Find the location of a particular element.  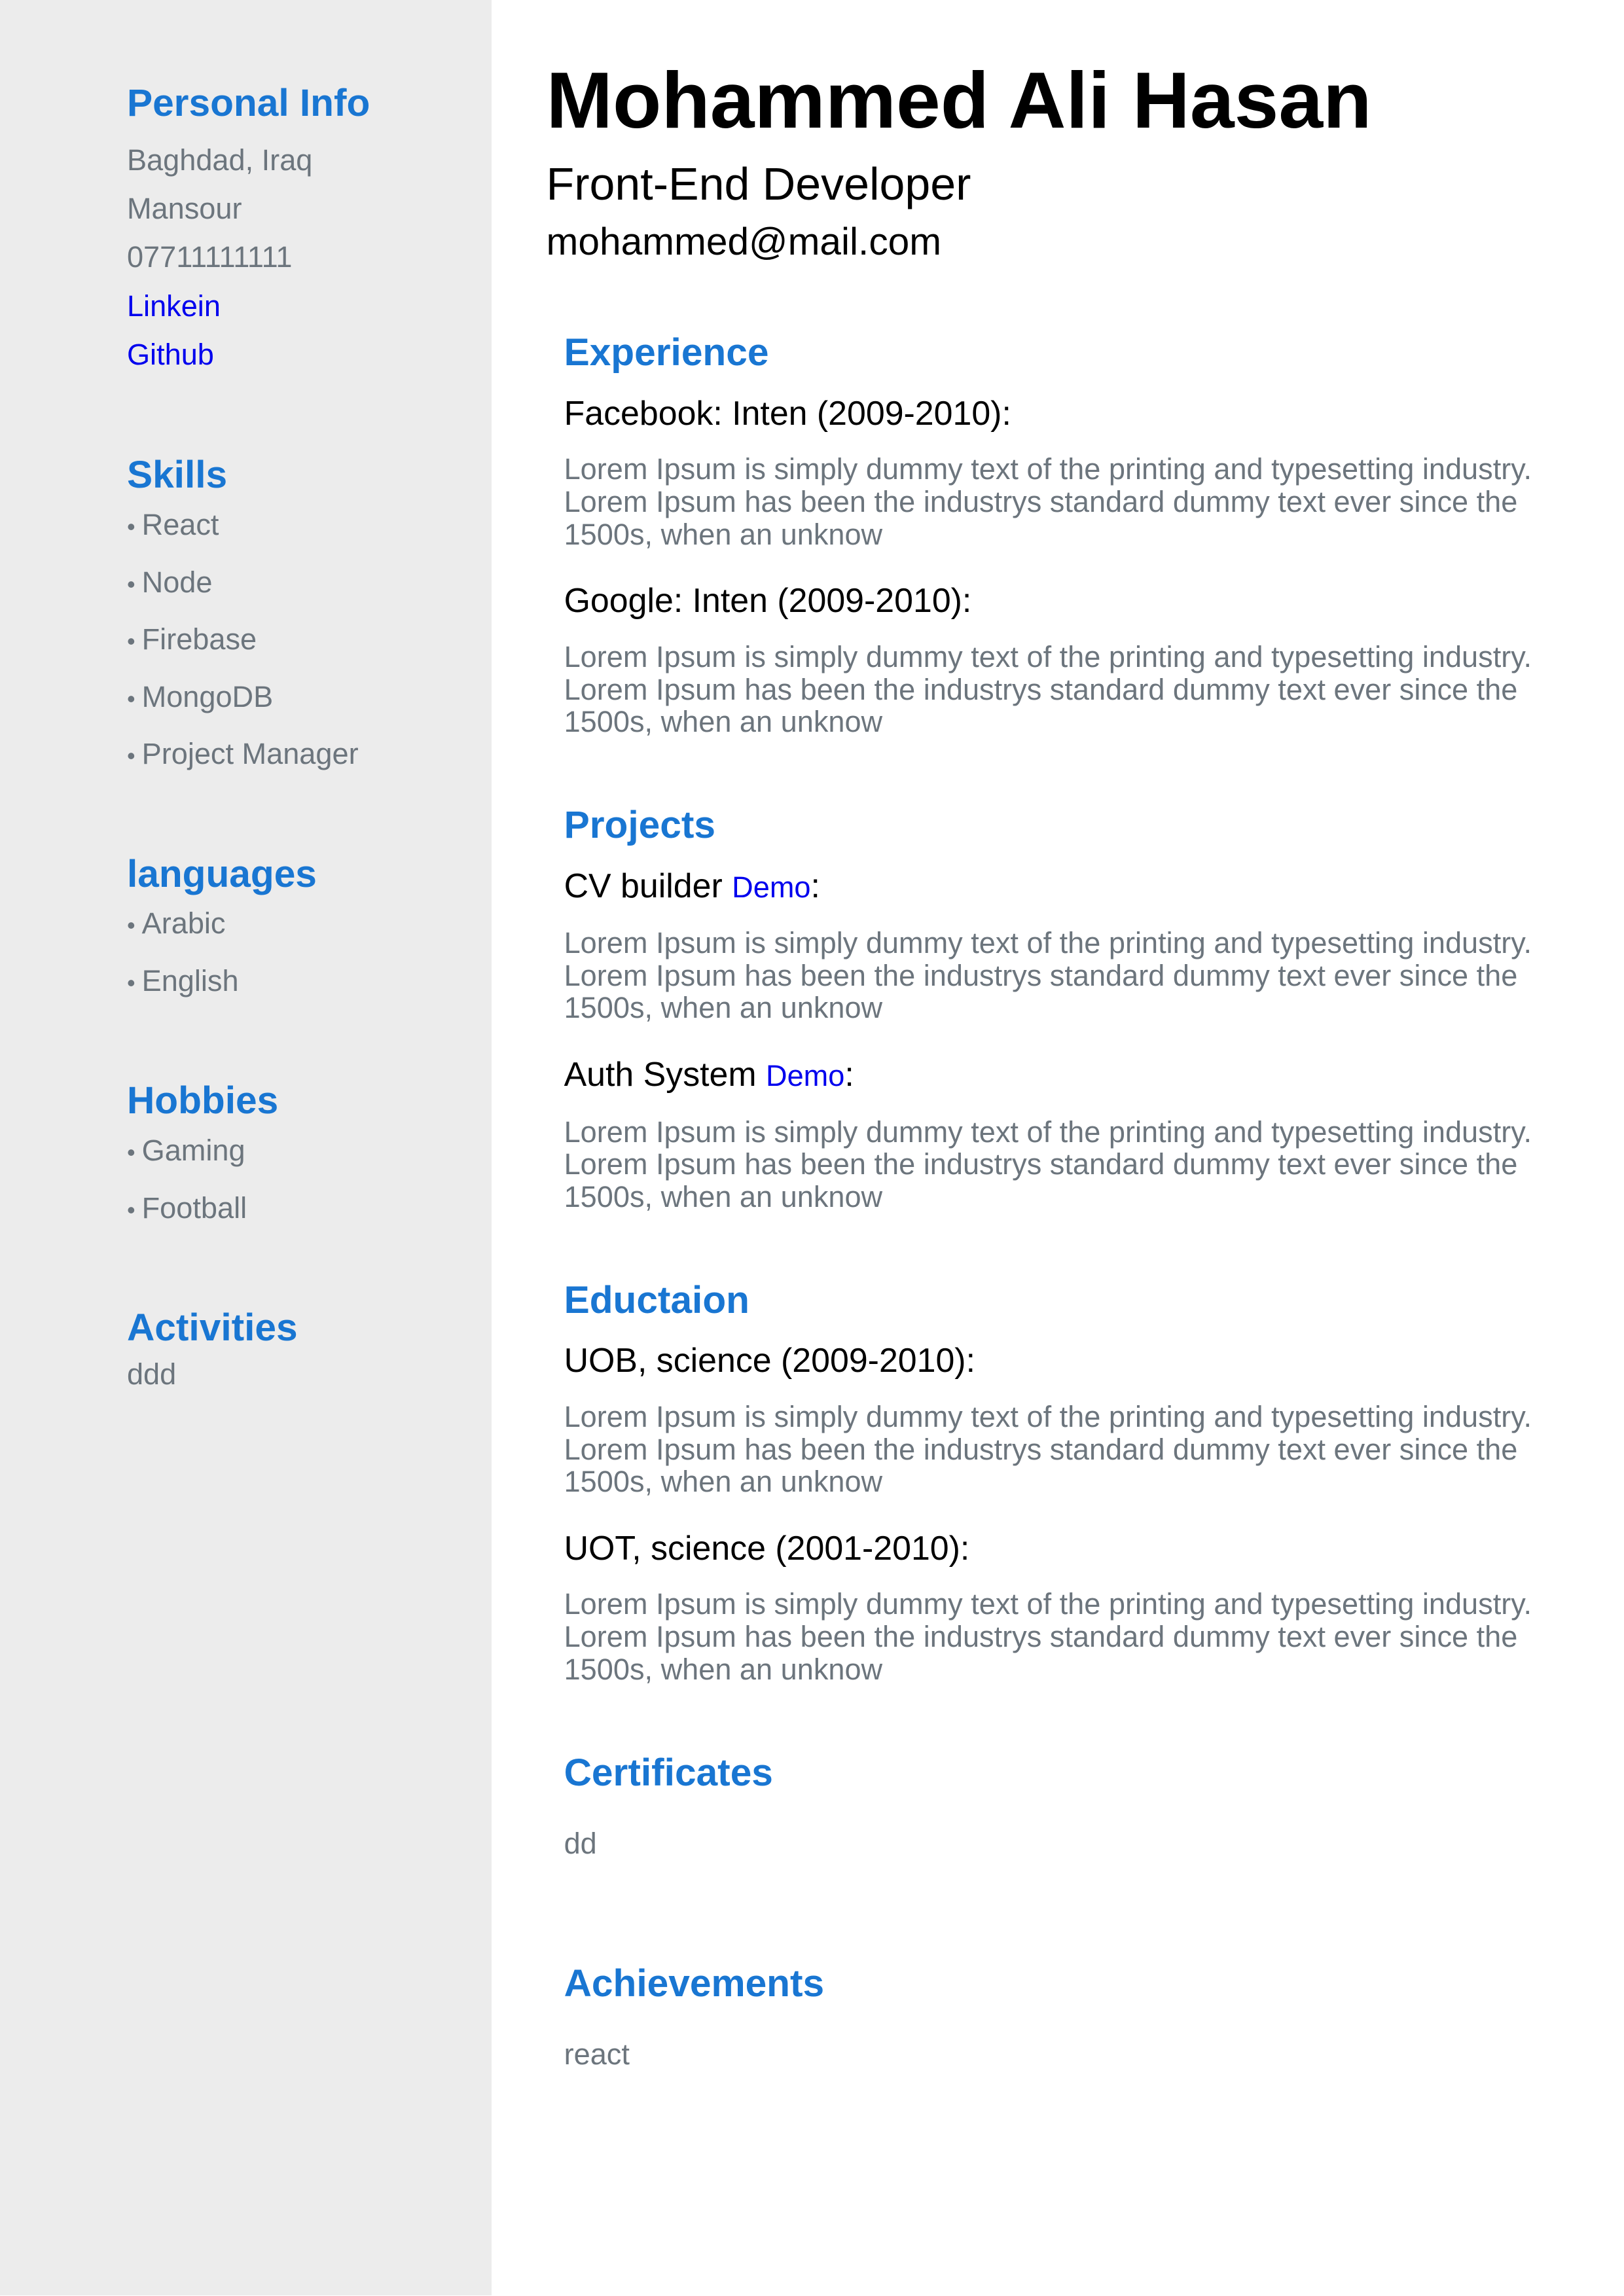

skill-item: Project Manager is located at coordinates (248, 755).